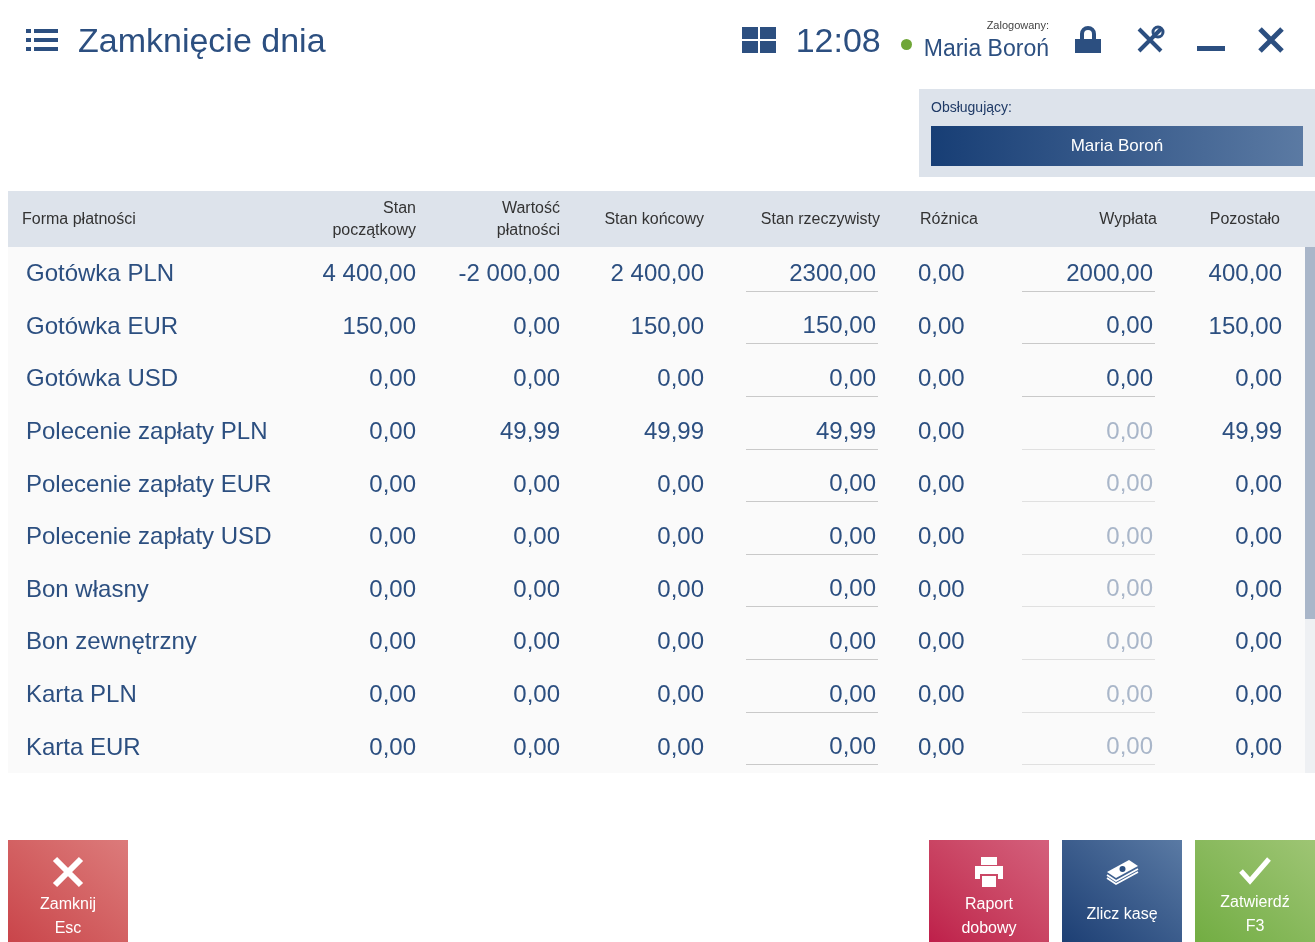 The image size is (1315, 942). What do you see at coordinates (989, 891) in the screenshot?
I see `daily-report-button: Raport dobowy` at bounding box center [989, 891].